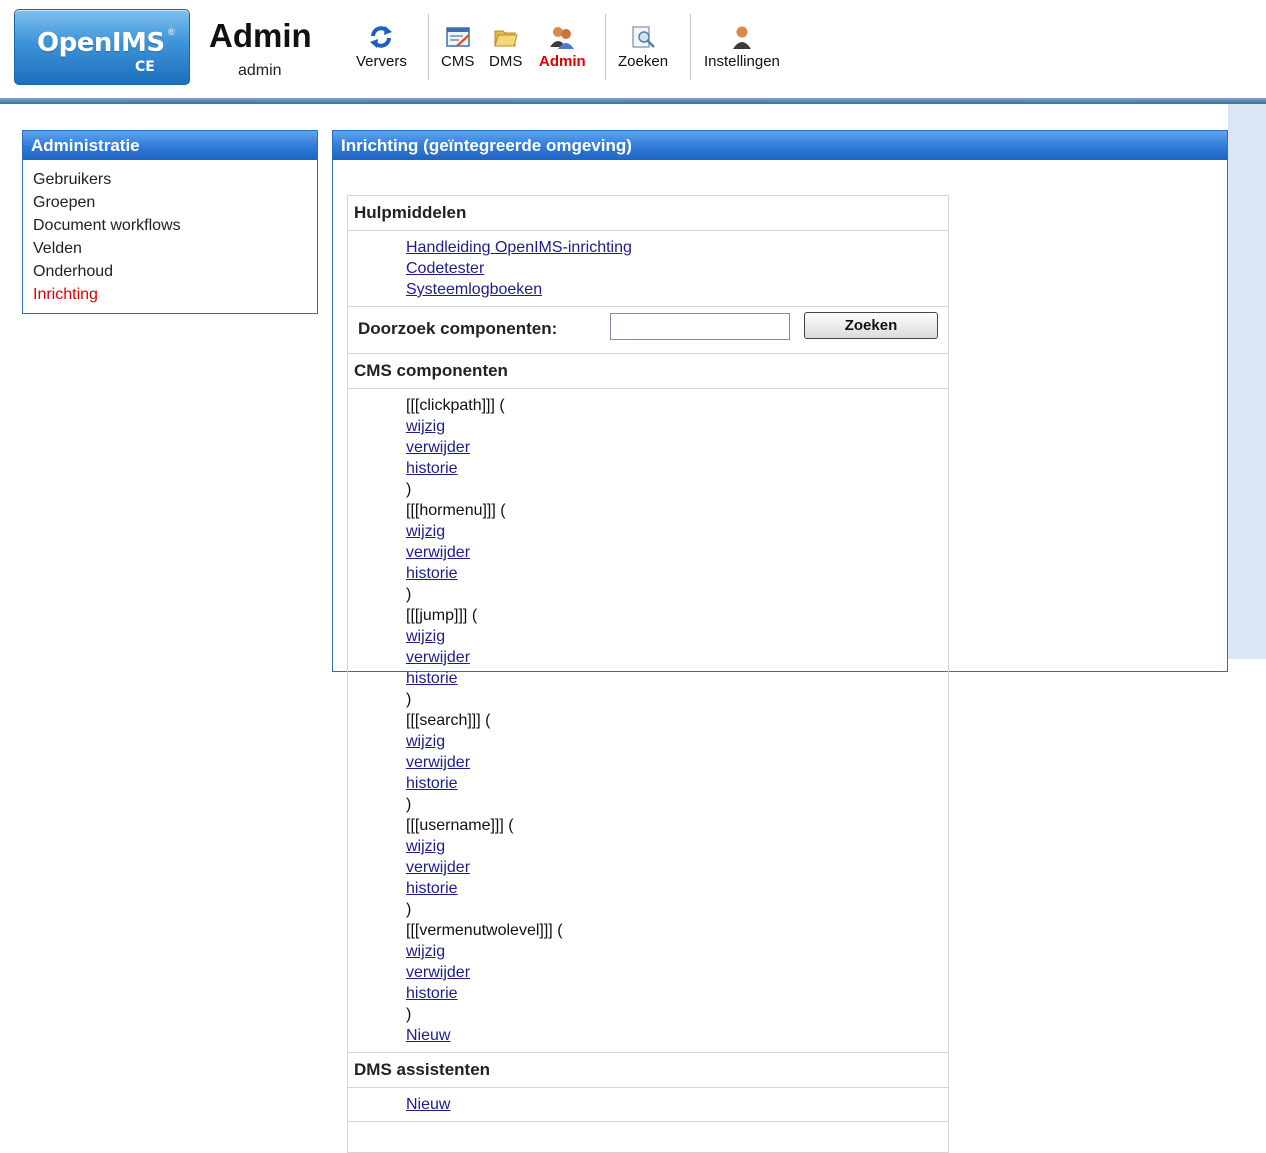 The width and height of the screenshot is (1266, 1153). What do you see at coordinates (506, 38) in the screenshot?
I see `folders-icon` at bounding box center [506, 38].